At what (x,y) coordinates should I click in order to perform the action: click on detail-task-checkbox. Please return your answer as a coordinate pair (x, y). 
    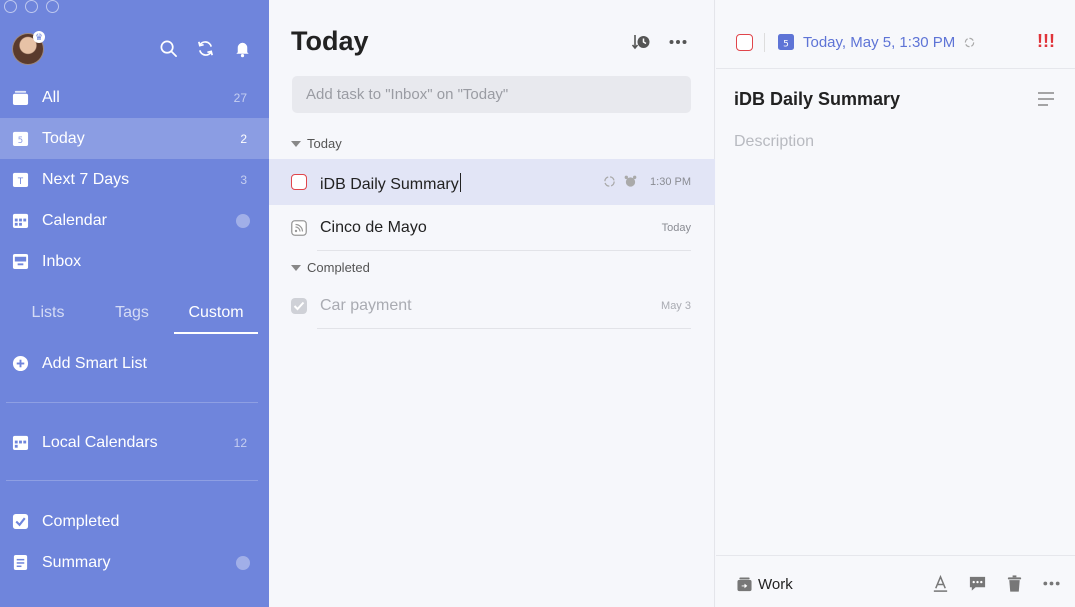
    Looking at the image, I should click on (744, 42).